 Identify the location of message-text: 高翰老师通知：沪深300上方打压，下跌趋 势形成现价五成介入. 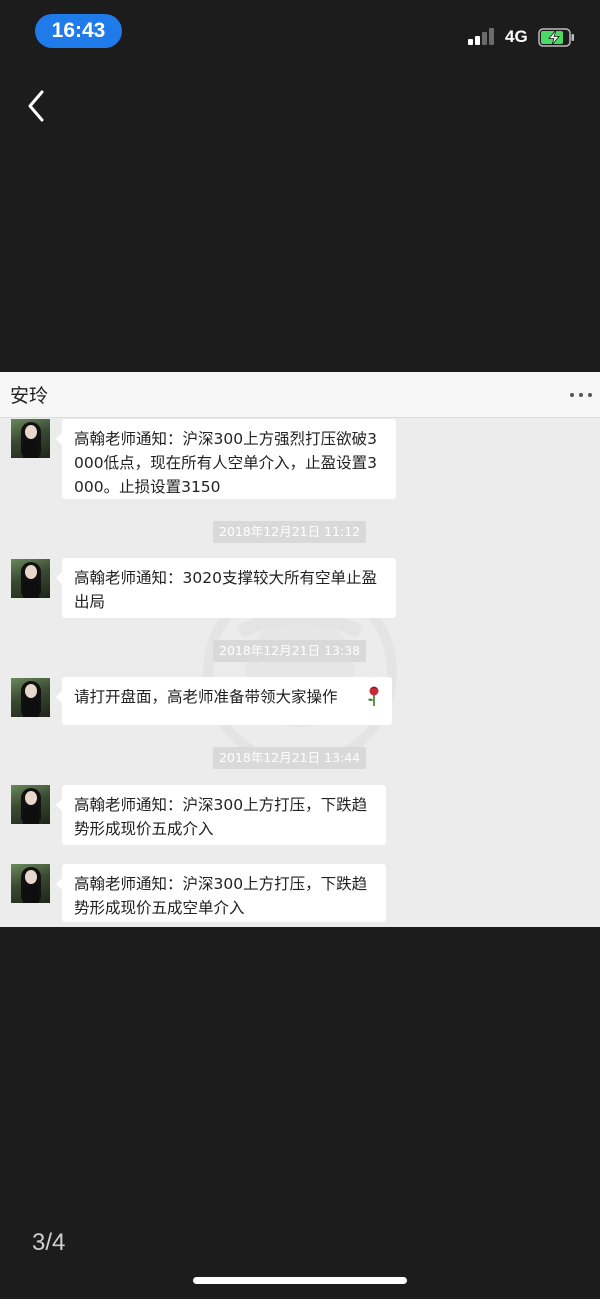
(221, 817).